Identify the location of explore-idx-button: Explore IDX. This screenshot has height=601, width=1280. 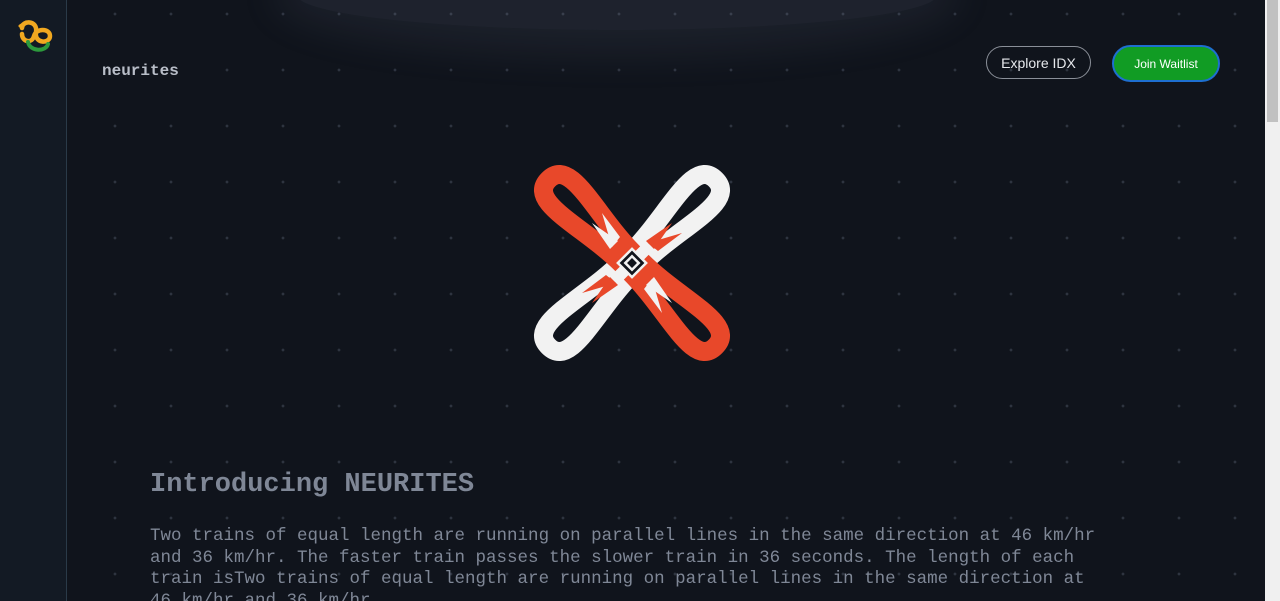
(1038, 62).